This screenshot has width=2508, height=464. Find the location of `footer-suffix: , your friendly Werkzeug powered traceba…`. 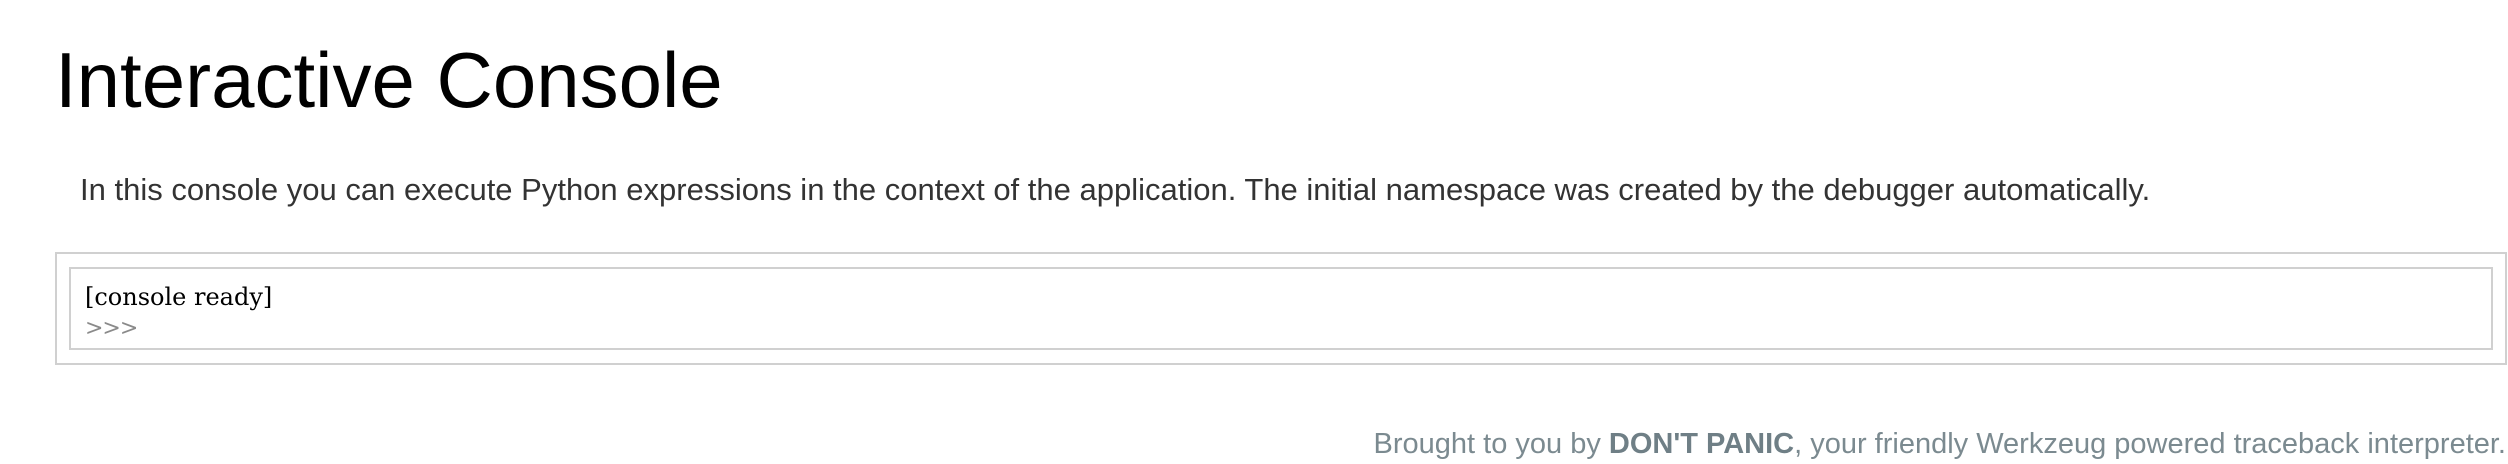

footer-suffix: , your friendly Werkzeug powered traceba… is located at coordinates (2150, 444).